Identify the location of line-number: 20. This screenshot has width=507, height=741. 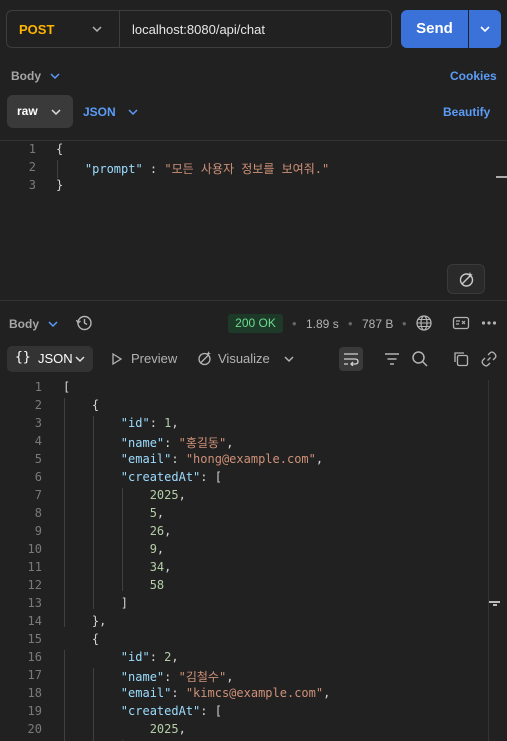
(34, 729).